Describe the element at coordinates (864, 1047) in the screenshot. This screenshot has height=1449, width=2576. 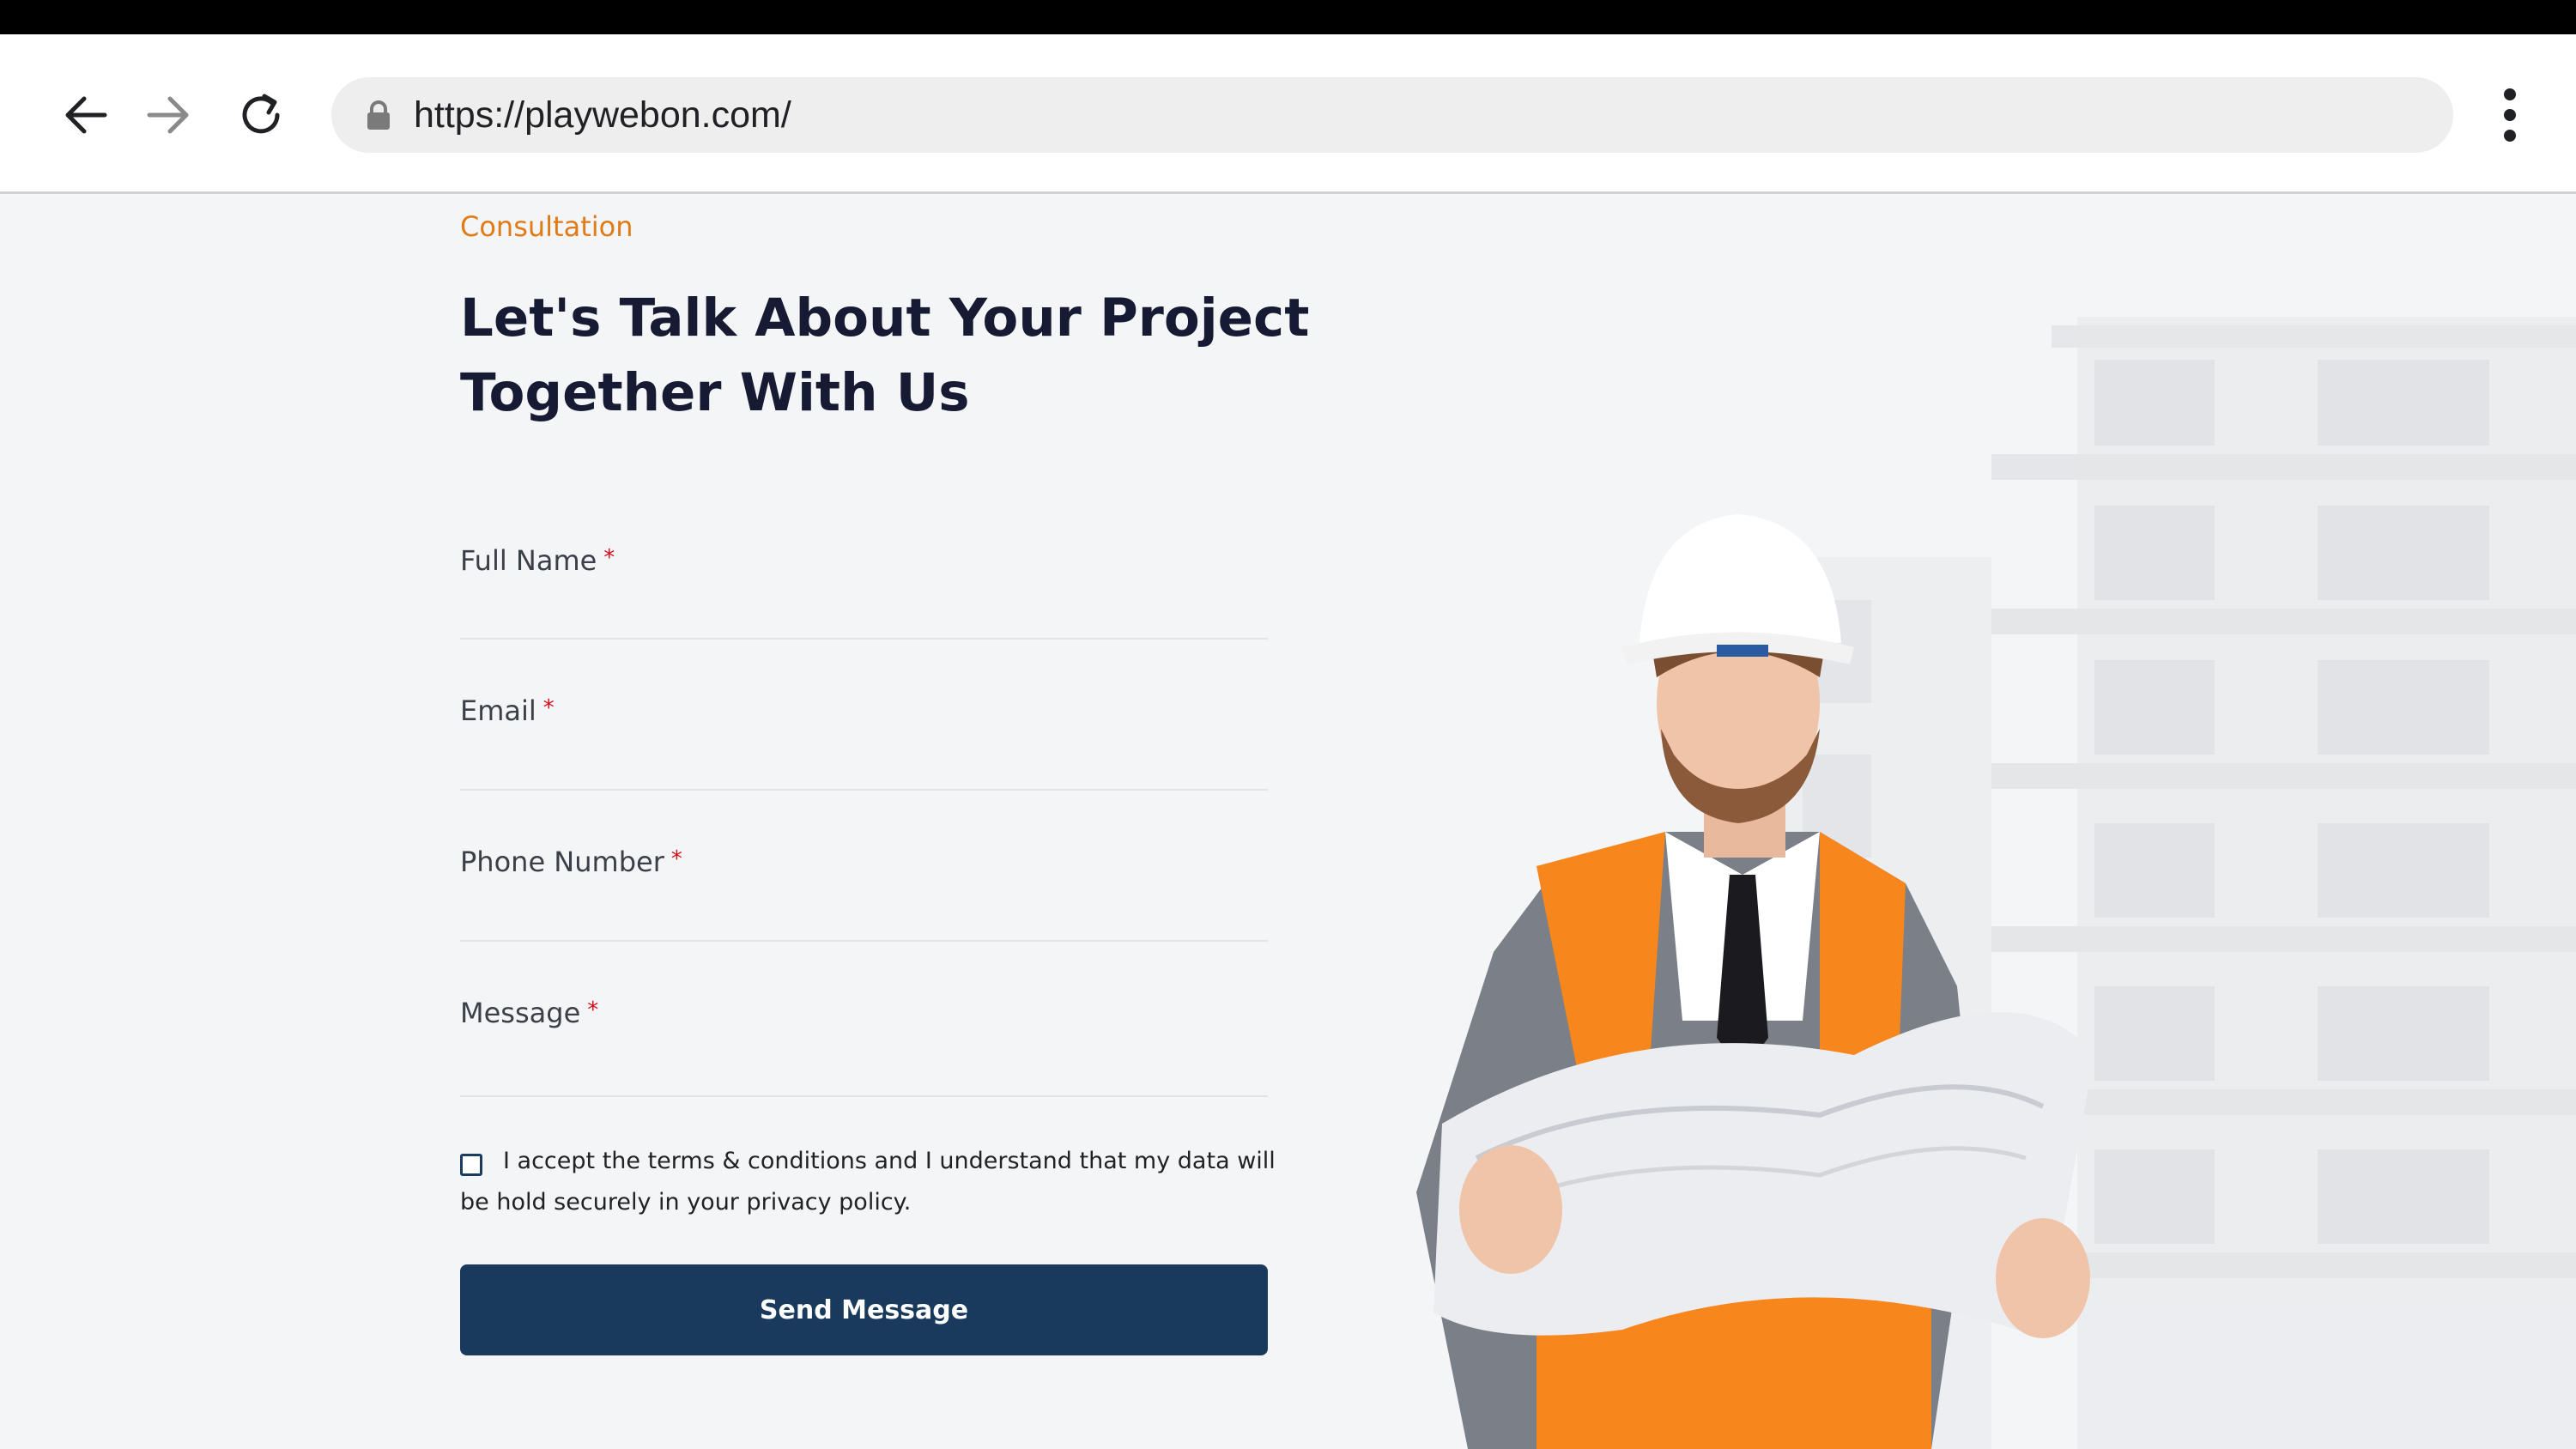
I see `message-field: Message *` at that location.